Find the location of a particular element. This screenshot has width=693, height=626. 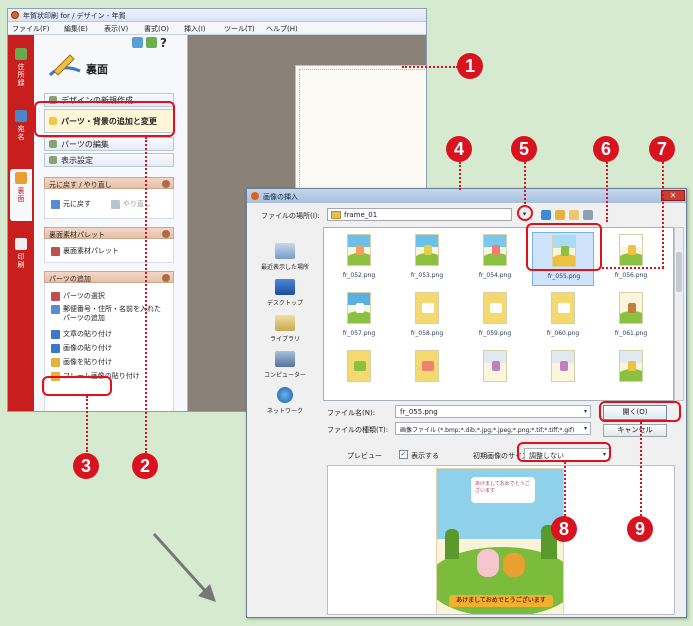

filename-label: ファイル名(N): is located at coordinates (351, 413).